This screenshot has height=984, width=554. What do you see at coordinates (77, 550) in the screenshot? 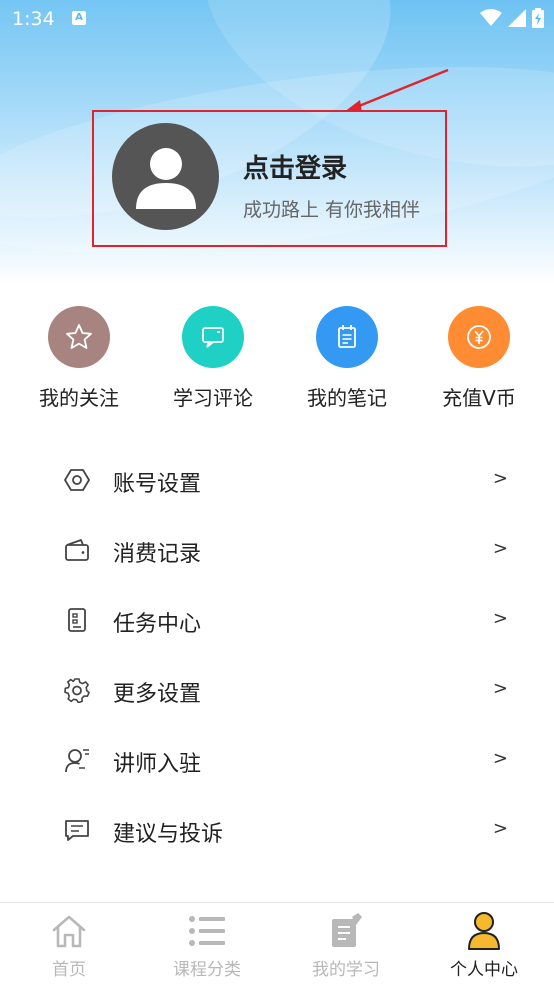
I see `wallet-icon` at bounding box center [77, 550].